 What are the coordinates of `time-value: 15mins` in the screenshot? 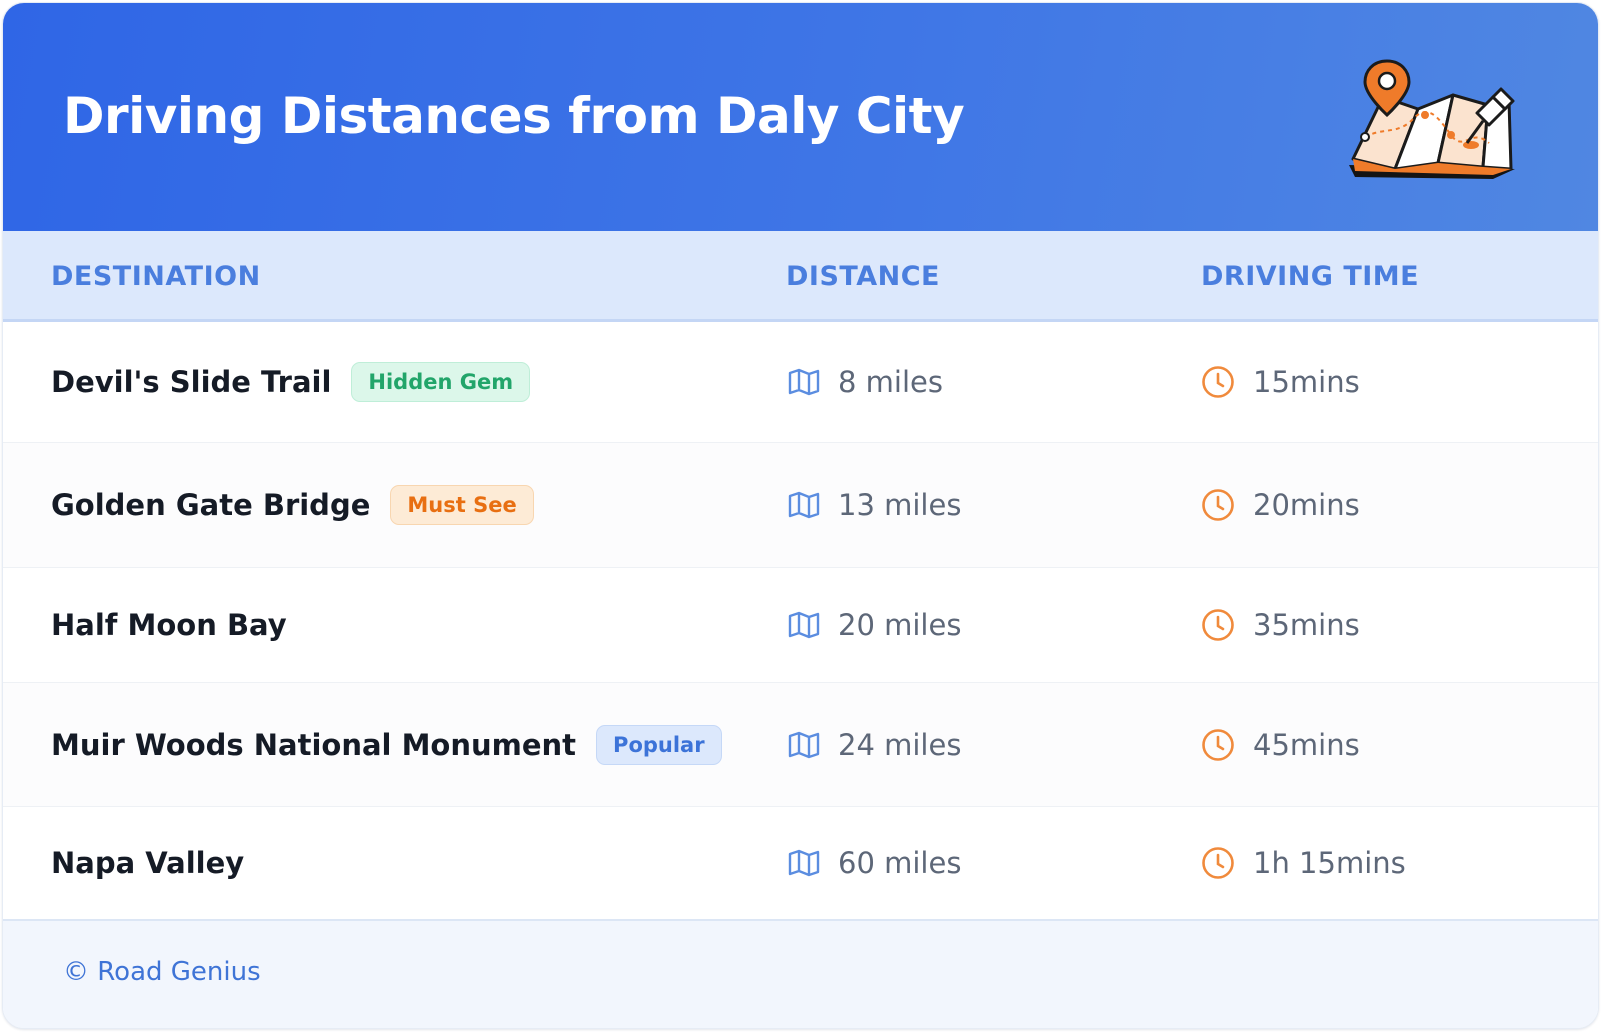 It's located at (1306, 382).